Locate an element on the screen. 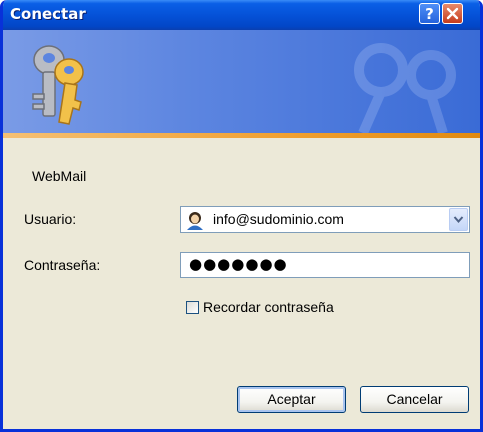 This screenshot has width=483, height=432. window-title: Conectar is located at coordinates (48, 14).